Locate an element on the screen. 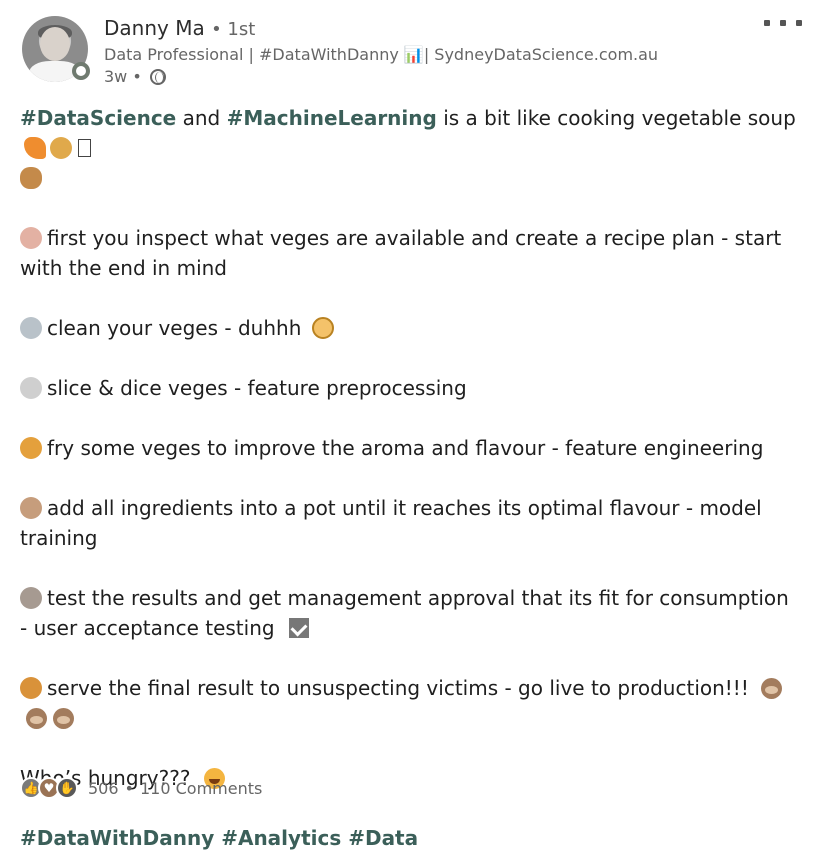 Image resolution: width=817 pixels, height=853 pixels. oil-icon is located at coordinates (31, 448).